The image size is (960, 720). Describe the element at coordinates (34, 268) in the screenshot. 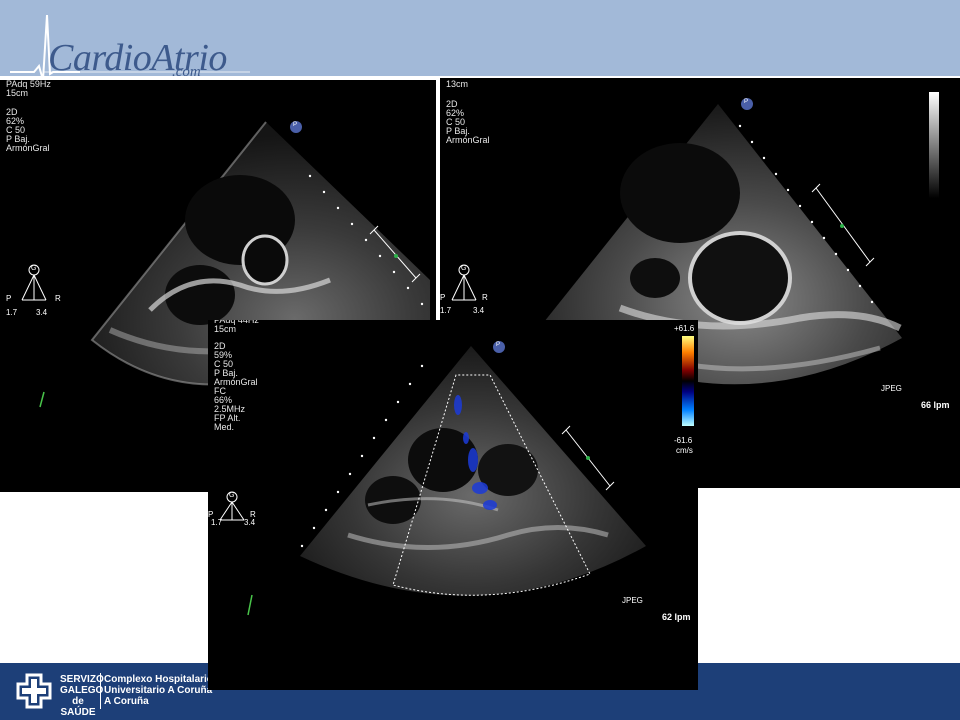

I see `orient-g-left: G` at that location.